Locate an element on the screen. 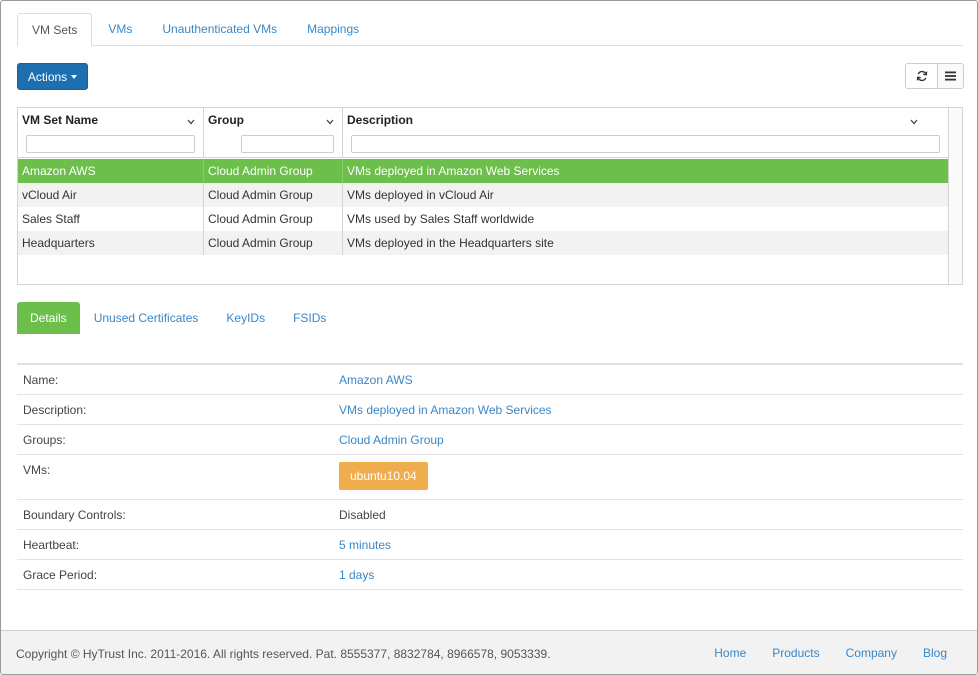  refresh-button is located at coordinates (921, 76).